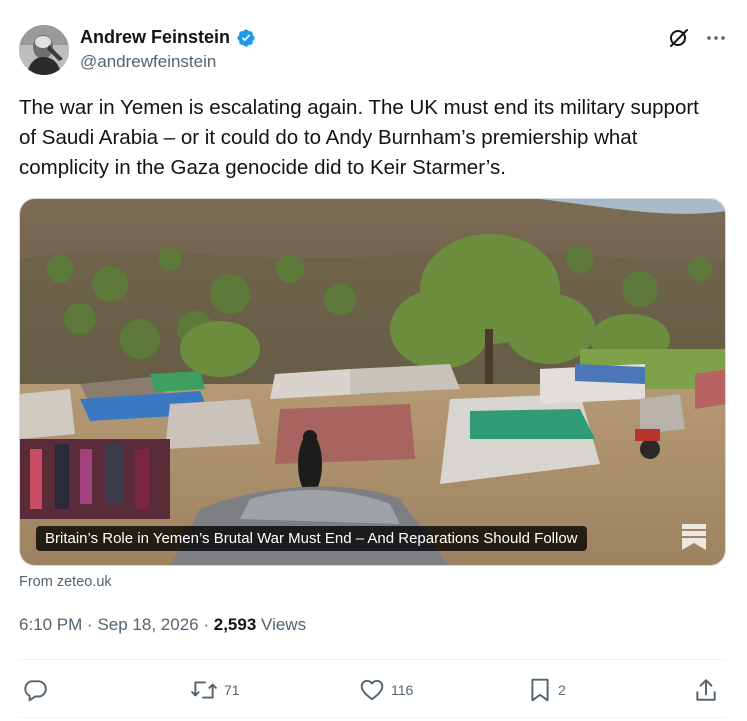  What do you see at coordinates (65, 582) in the screenshot?
I see `card-source: From zeteo.uk` at bounding box center [65, 582].